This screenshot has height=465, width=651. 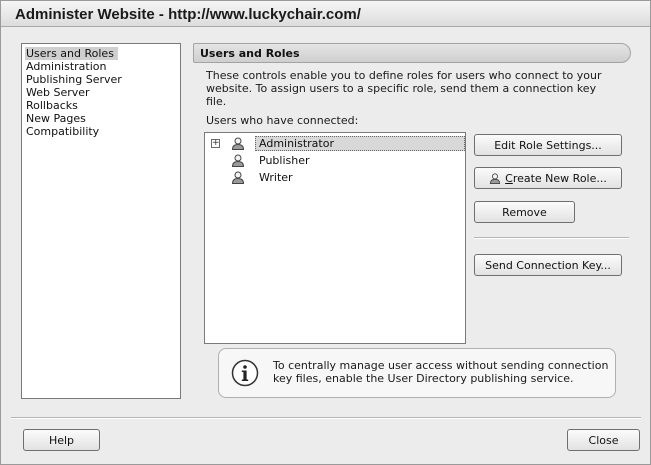 What do you see at coordinates (59, 92) in the screenshot?
I see `nav-item-web-server: Web Server` at bounding box center [59, 92].